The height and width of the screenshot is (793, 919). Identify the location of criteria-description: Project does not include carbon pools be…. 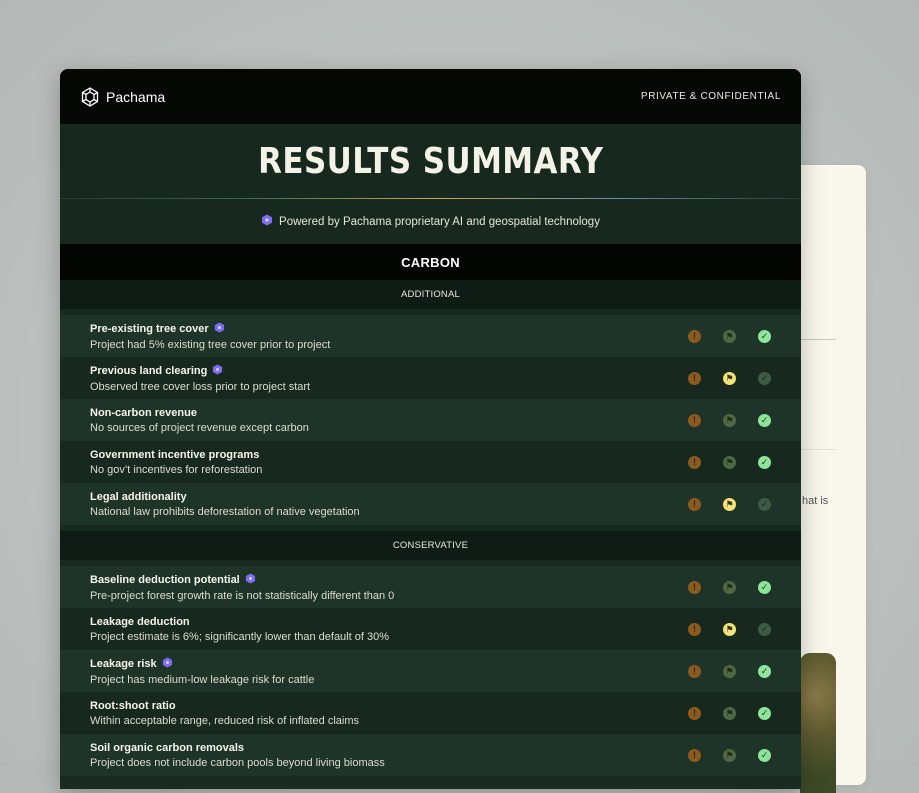
(237, 762).